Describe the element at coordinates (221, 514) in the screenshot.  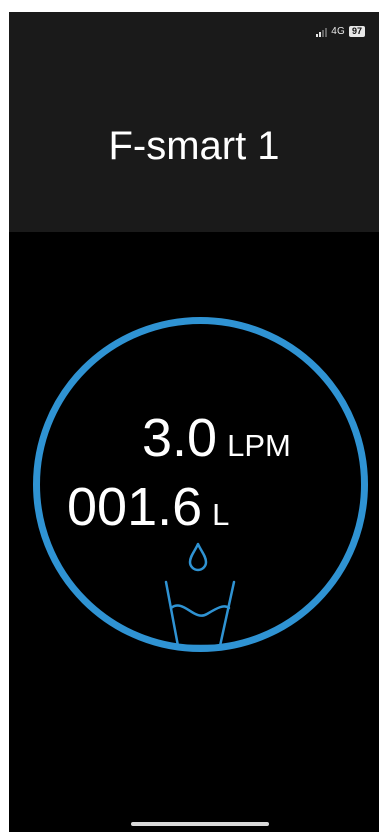
I see `volume-unit: L` at that location.